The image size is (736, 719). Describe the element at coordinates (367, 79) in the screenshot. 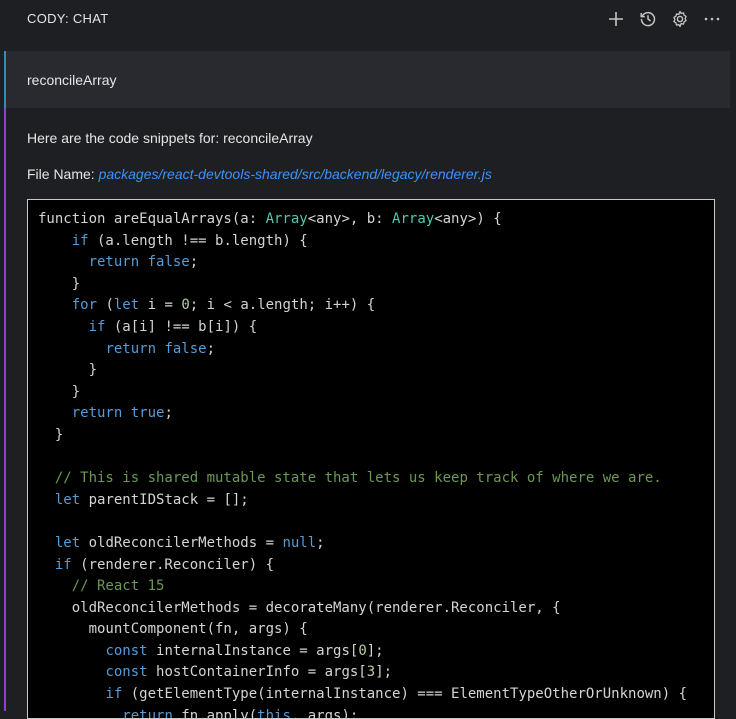

I see `human-message: reconcileArray` at that location.